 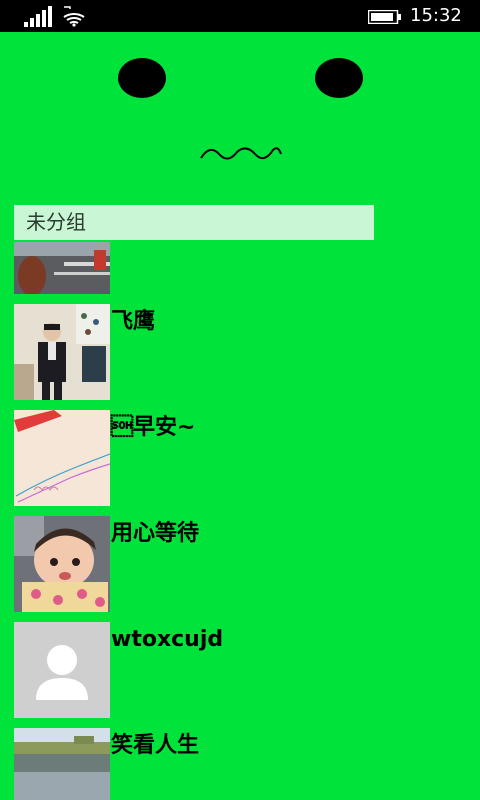 What do you see at coordinates (241, 153) in the screenshot?
I see `wavy-mouth-icon` at bounding box center [241, 153].